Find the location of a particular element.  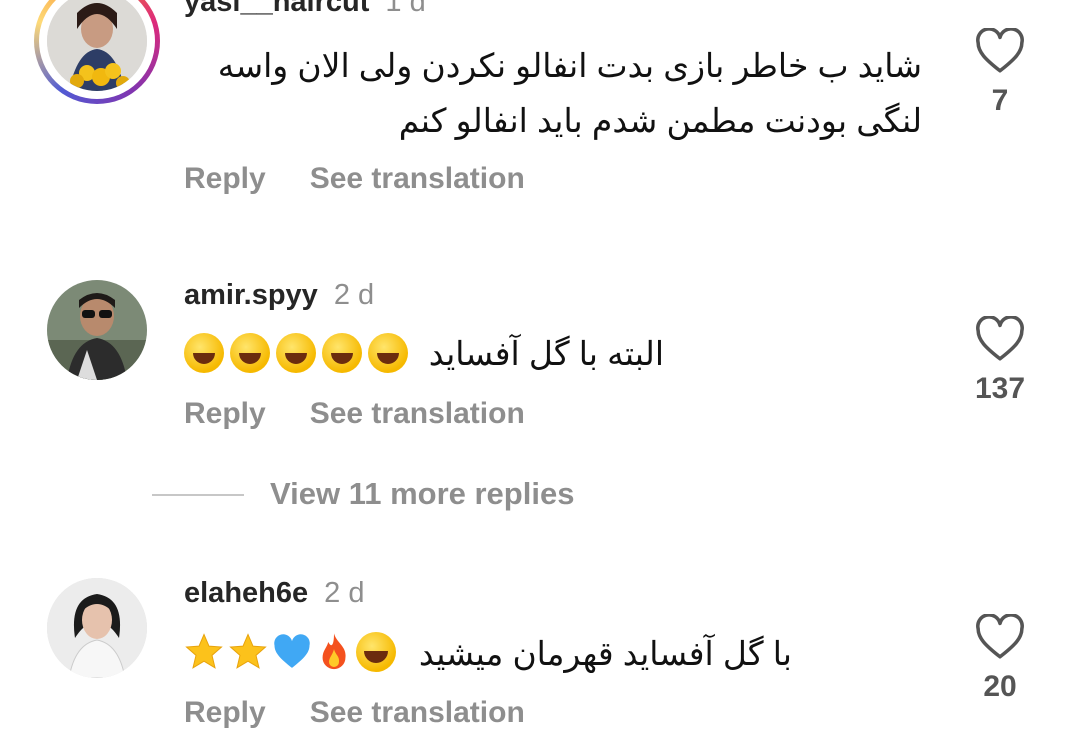

like-count: 20 is located at coordinates (1000, 686).